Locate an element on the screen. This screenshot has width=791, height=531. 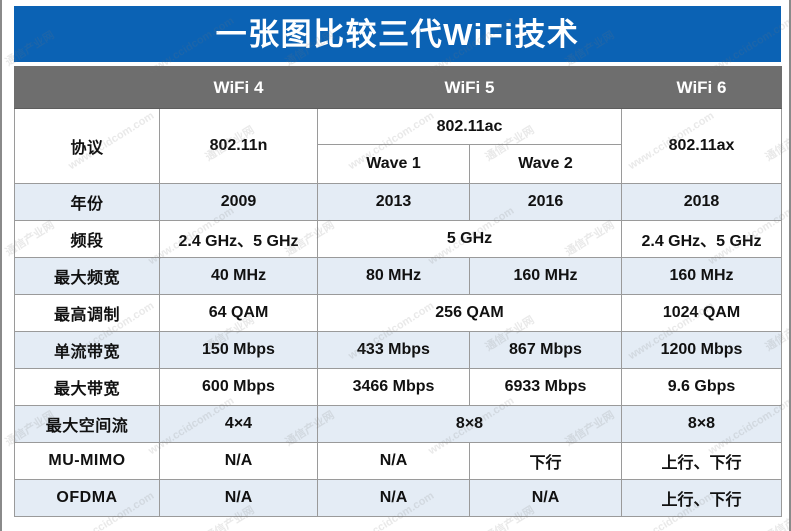
cell-wifi6: 8×8 is located at coordinates (701, 424).